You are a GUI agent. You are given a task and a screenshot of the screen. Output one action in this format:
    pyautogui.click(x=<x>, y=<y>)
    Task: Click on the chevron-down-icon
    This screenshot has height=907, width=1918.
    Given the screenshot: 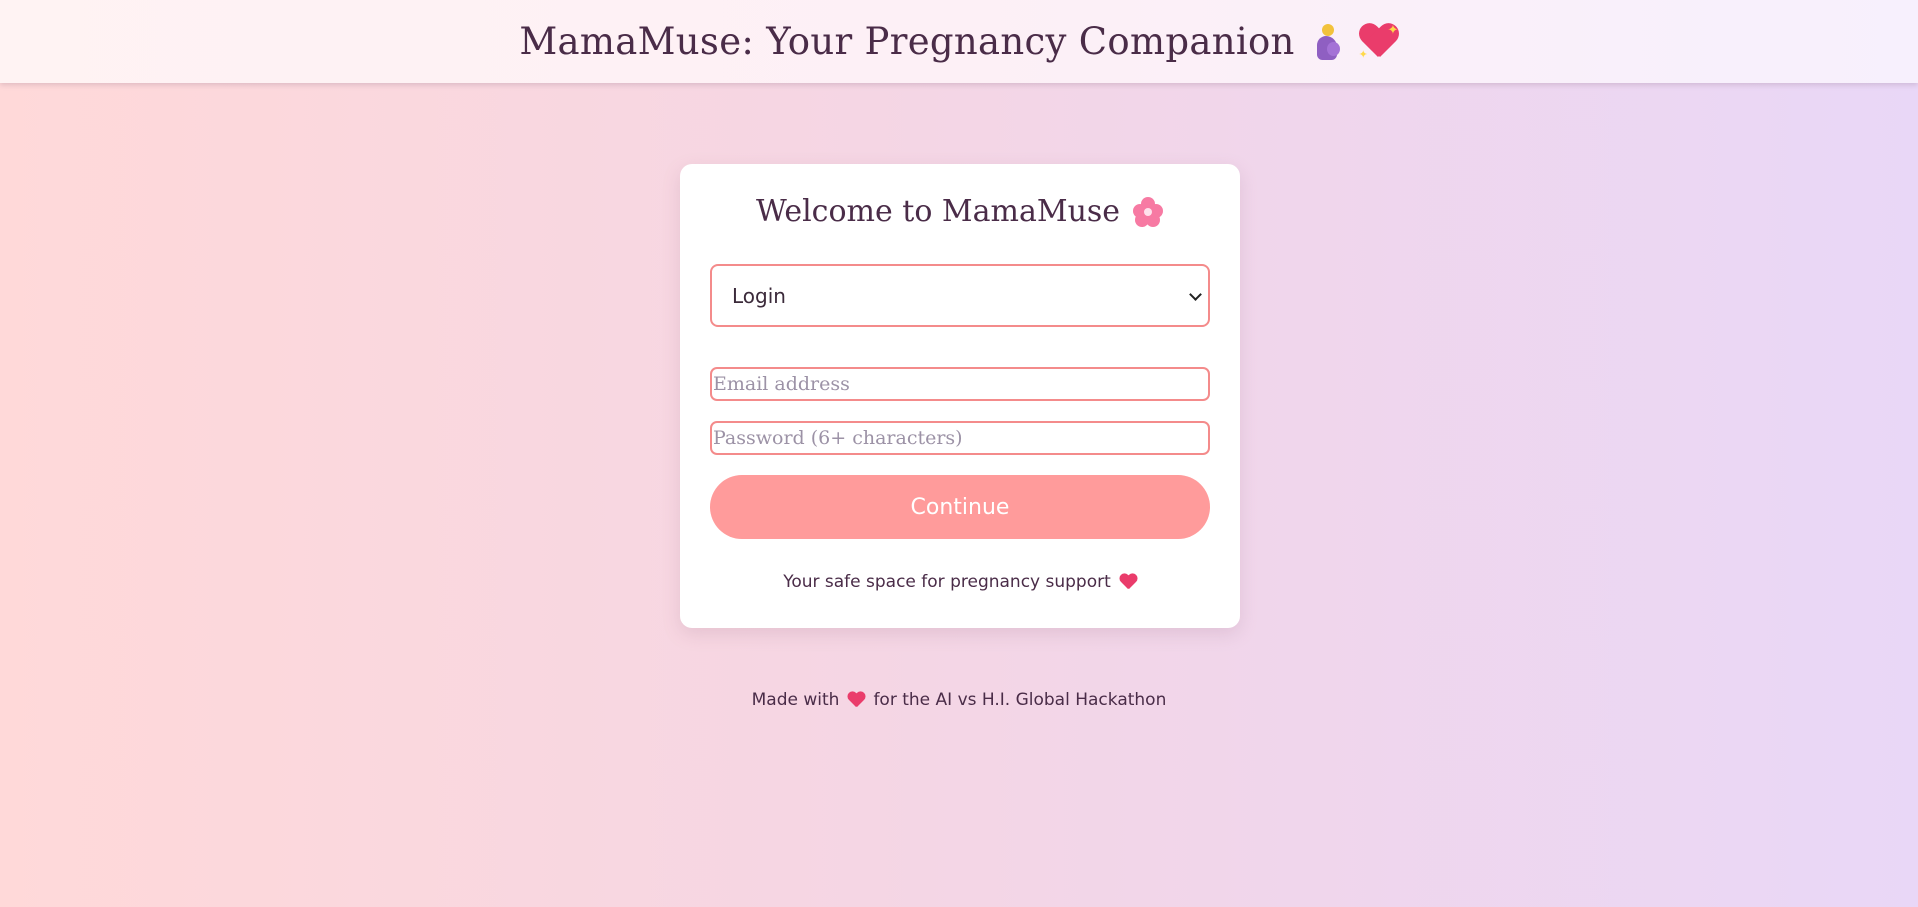 What is the action you would take?
    pyautogui.click(x=1195, y=294)
    